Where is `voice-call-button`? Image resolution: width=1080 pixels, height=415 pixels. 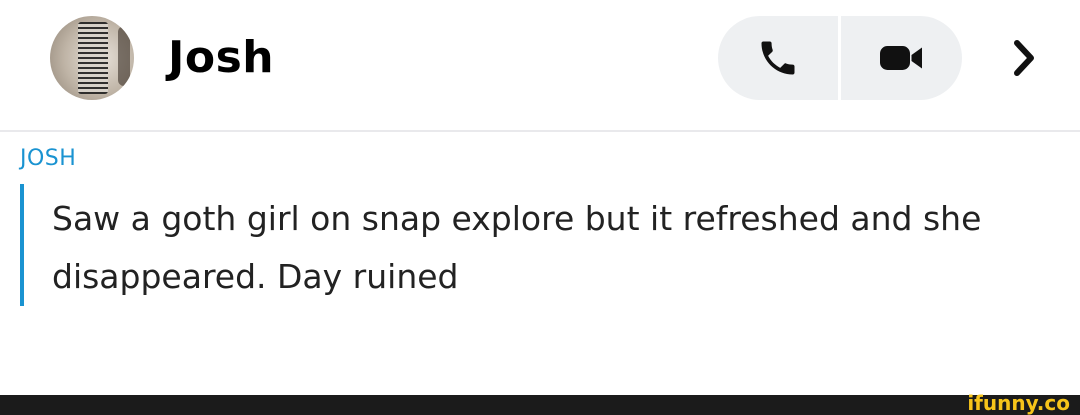
voice-call-button is located at coordinates (778, 58).